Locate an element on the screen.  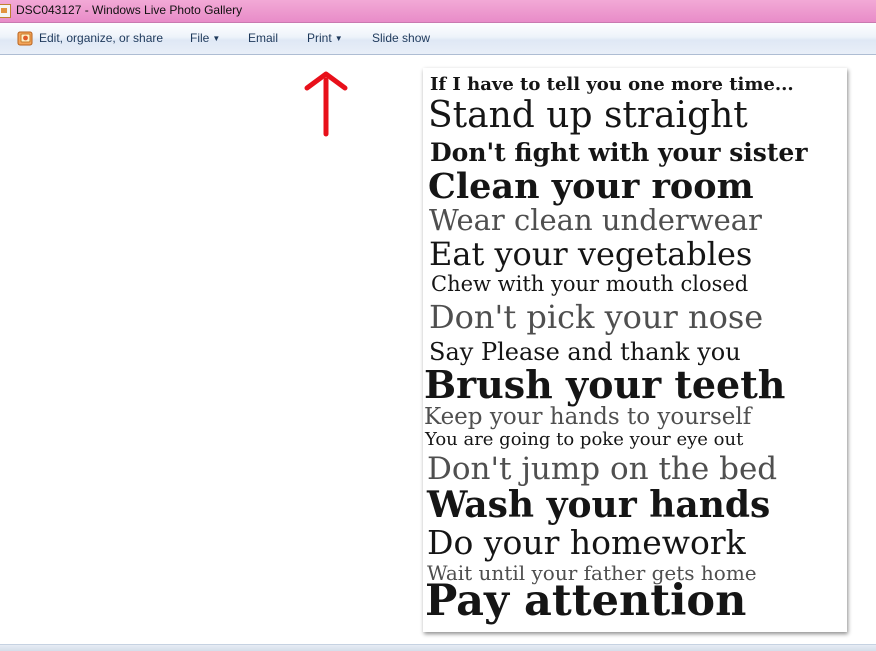
photo-line: Don't pick your nose is located at coordinates (596, 317).